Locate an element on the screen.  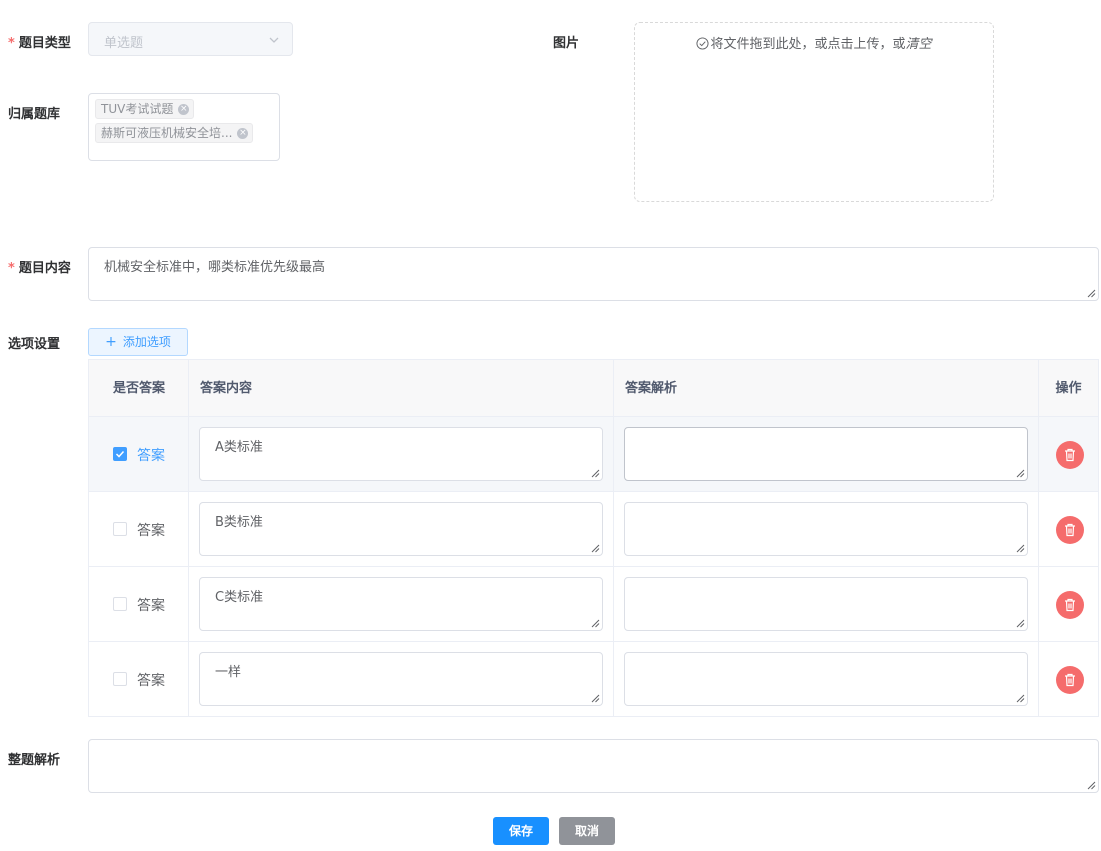
table-row: 答案 B类标准 is located at coordinates (593, 529).